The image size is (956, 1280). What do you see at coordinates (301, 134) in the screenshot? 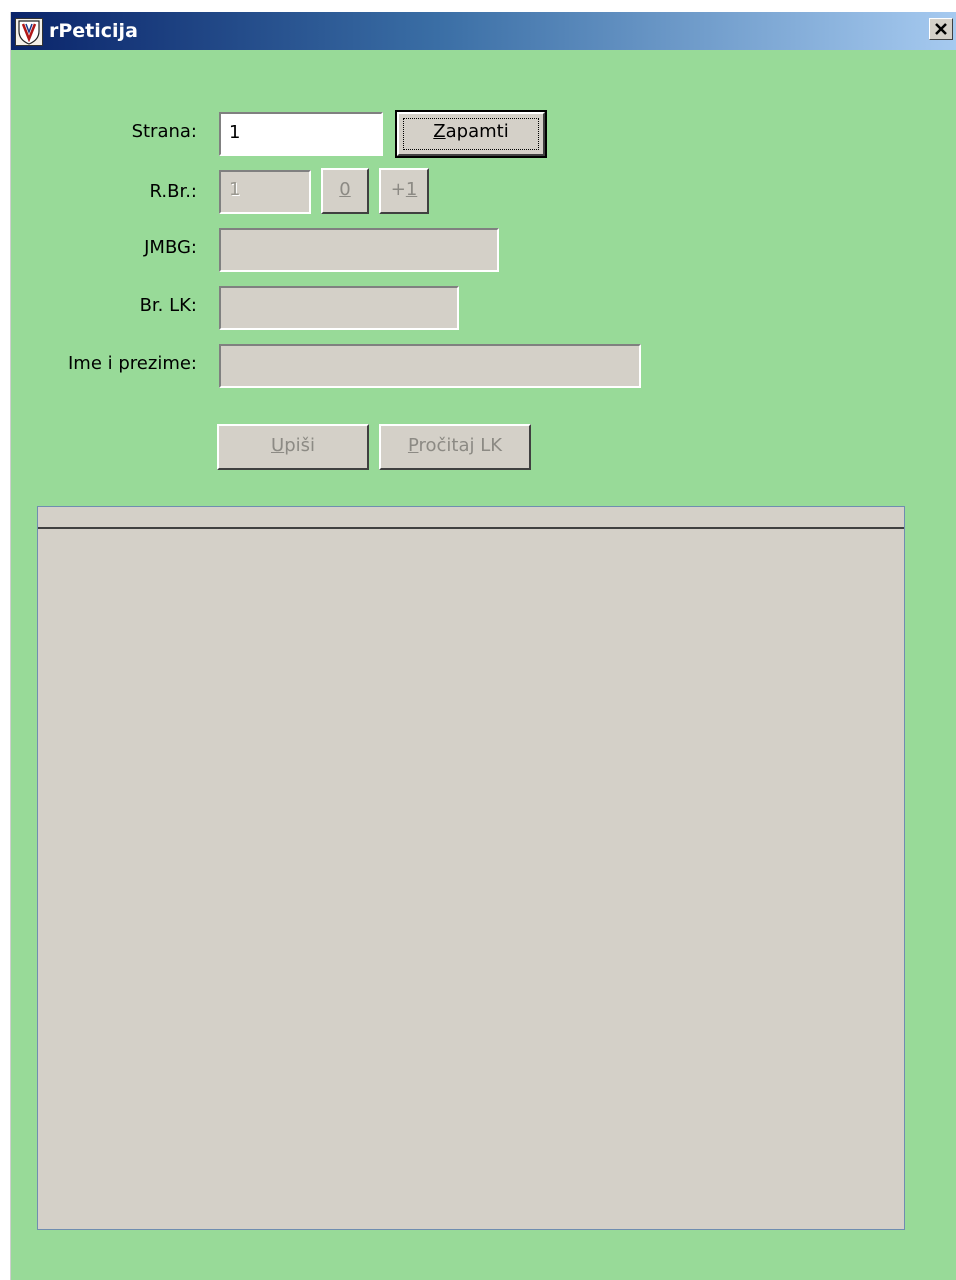
I see `strana-input: 1` at bounding box center [301, 134].